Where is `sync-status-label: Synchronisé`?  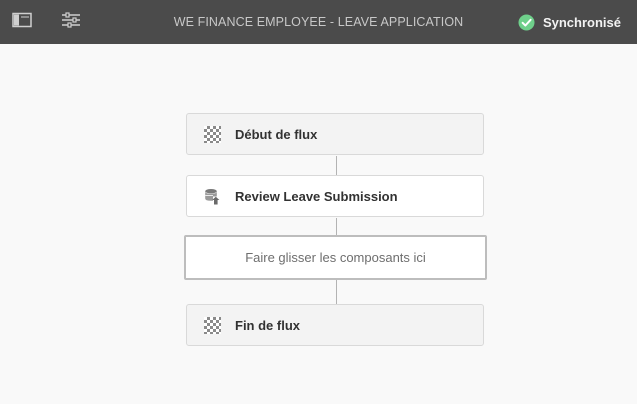 sync-status-label: Synchronisé is located at coordinates (581, 22).